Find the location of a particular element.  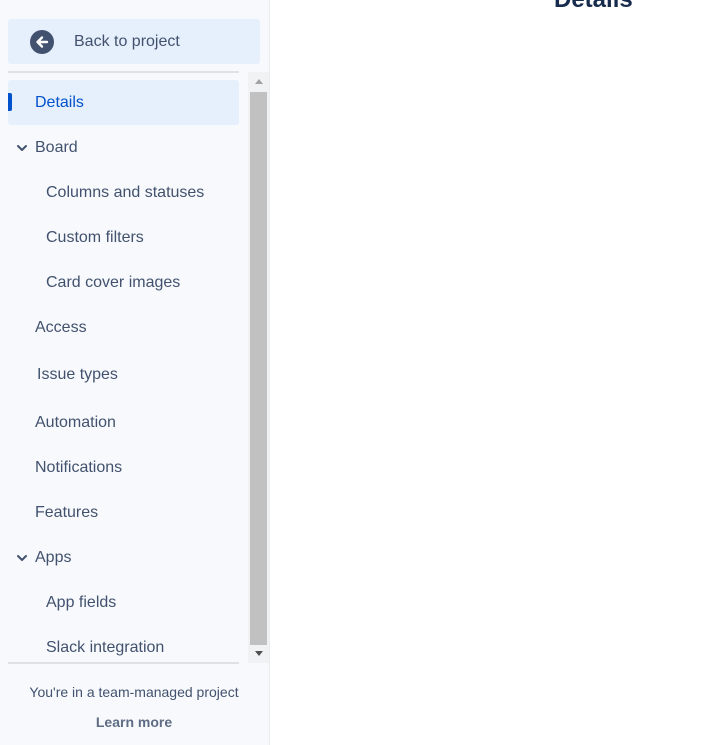

sidebar-item-label: Custom filters is located at coordinates (95, 237).